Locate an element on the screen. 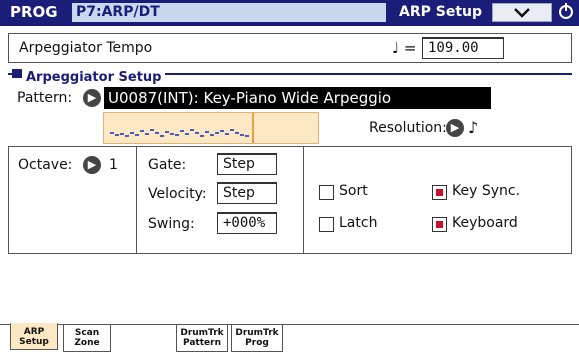  latch-checkbox is located at coordinates (326, 224).